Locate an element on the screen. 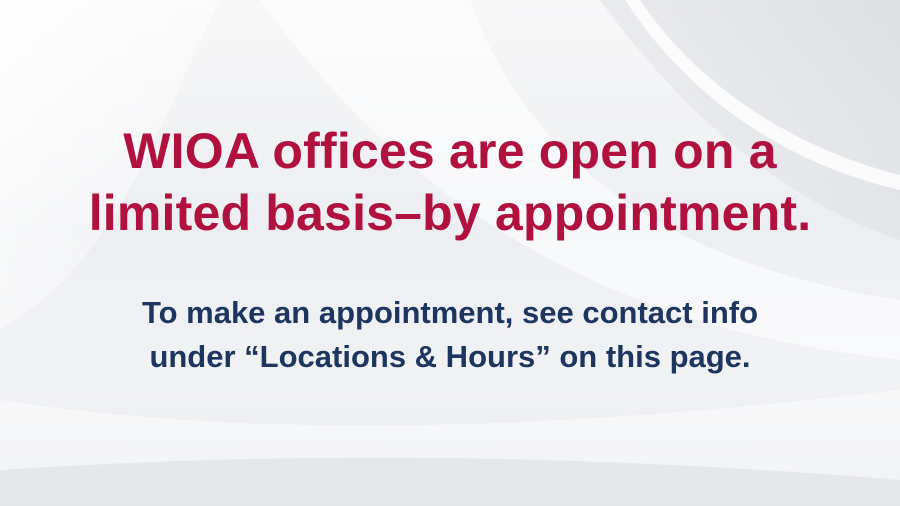 This screenshot has height=506, width=900. subheadline-line-2: under “Locations & Hours” on this page. is located at coordinates (450, 356).